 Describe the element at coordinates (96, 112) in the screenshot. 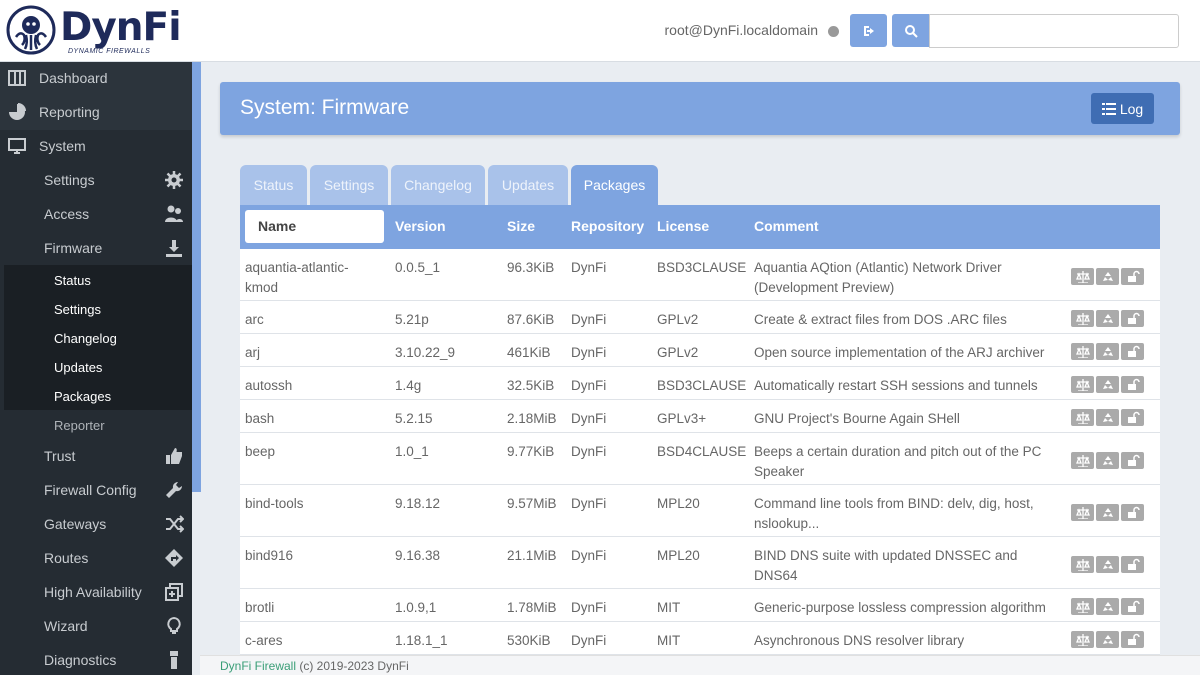

I see `sidebar-item-reporting: Reporting` at that location.